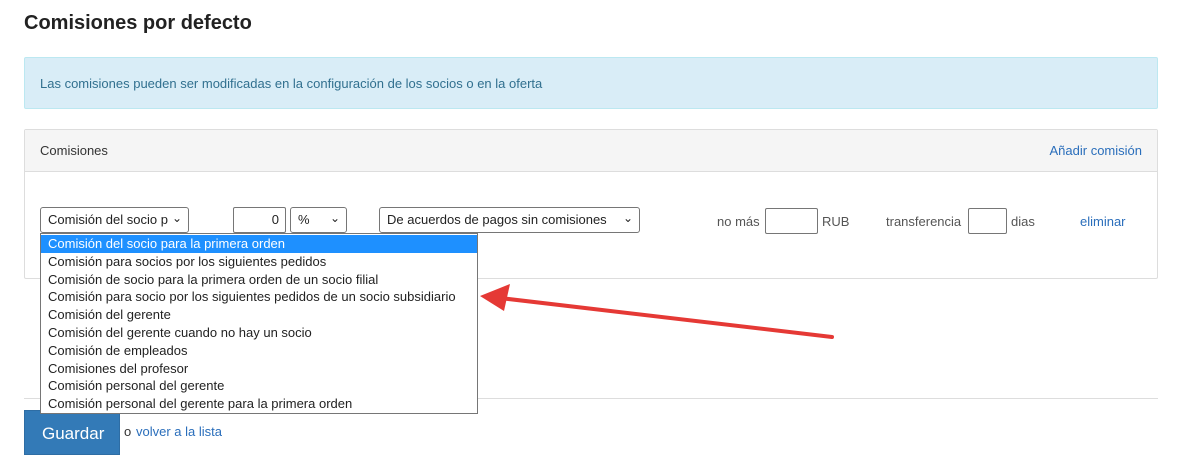 This screenshot has height=472, width=1200. I want to click on or-label: o, so click(128, 431).